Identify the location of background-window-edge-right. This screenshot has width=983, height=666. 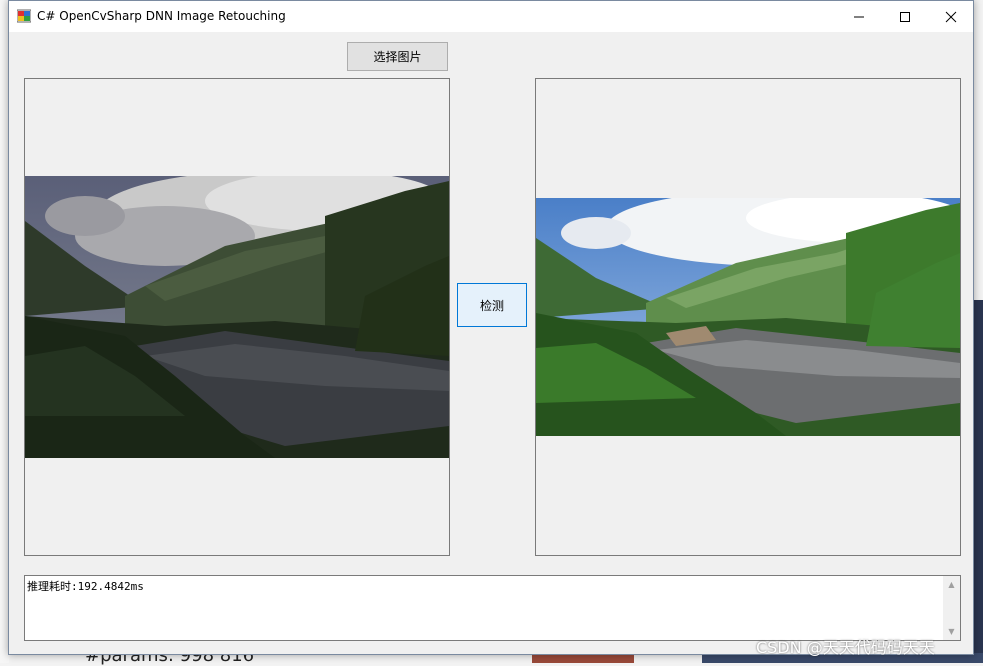
(978, 481).